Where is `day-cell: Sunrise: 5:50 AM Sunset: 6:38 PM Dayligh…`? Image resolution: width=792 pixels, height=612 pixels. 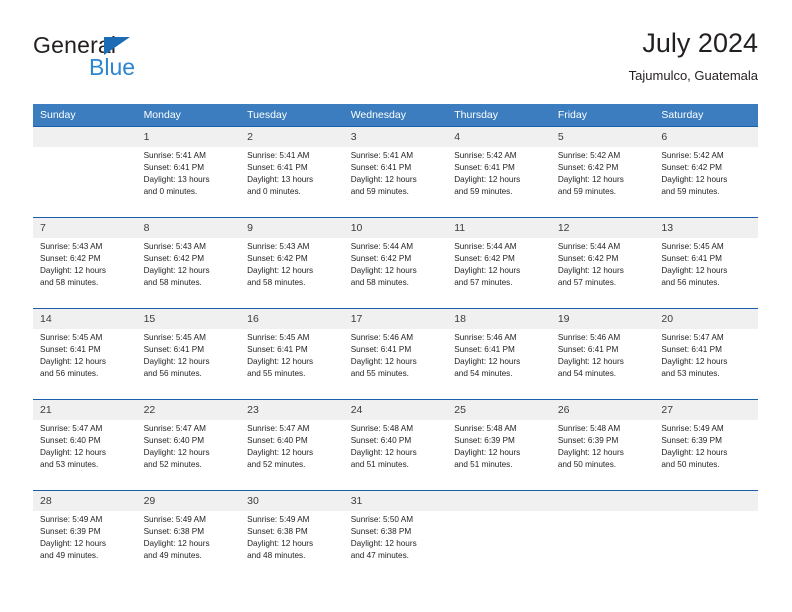
day-cell: Sunrise: 5:50 AM Sunset: 6:38 PM Dayligh… is located at coordinates (396, 546).